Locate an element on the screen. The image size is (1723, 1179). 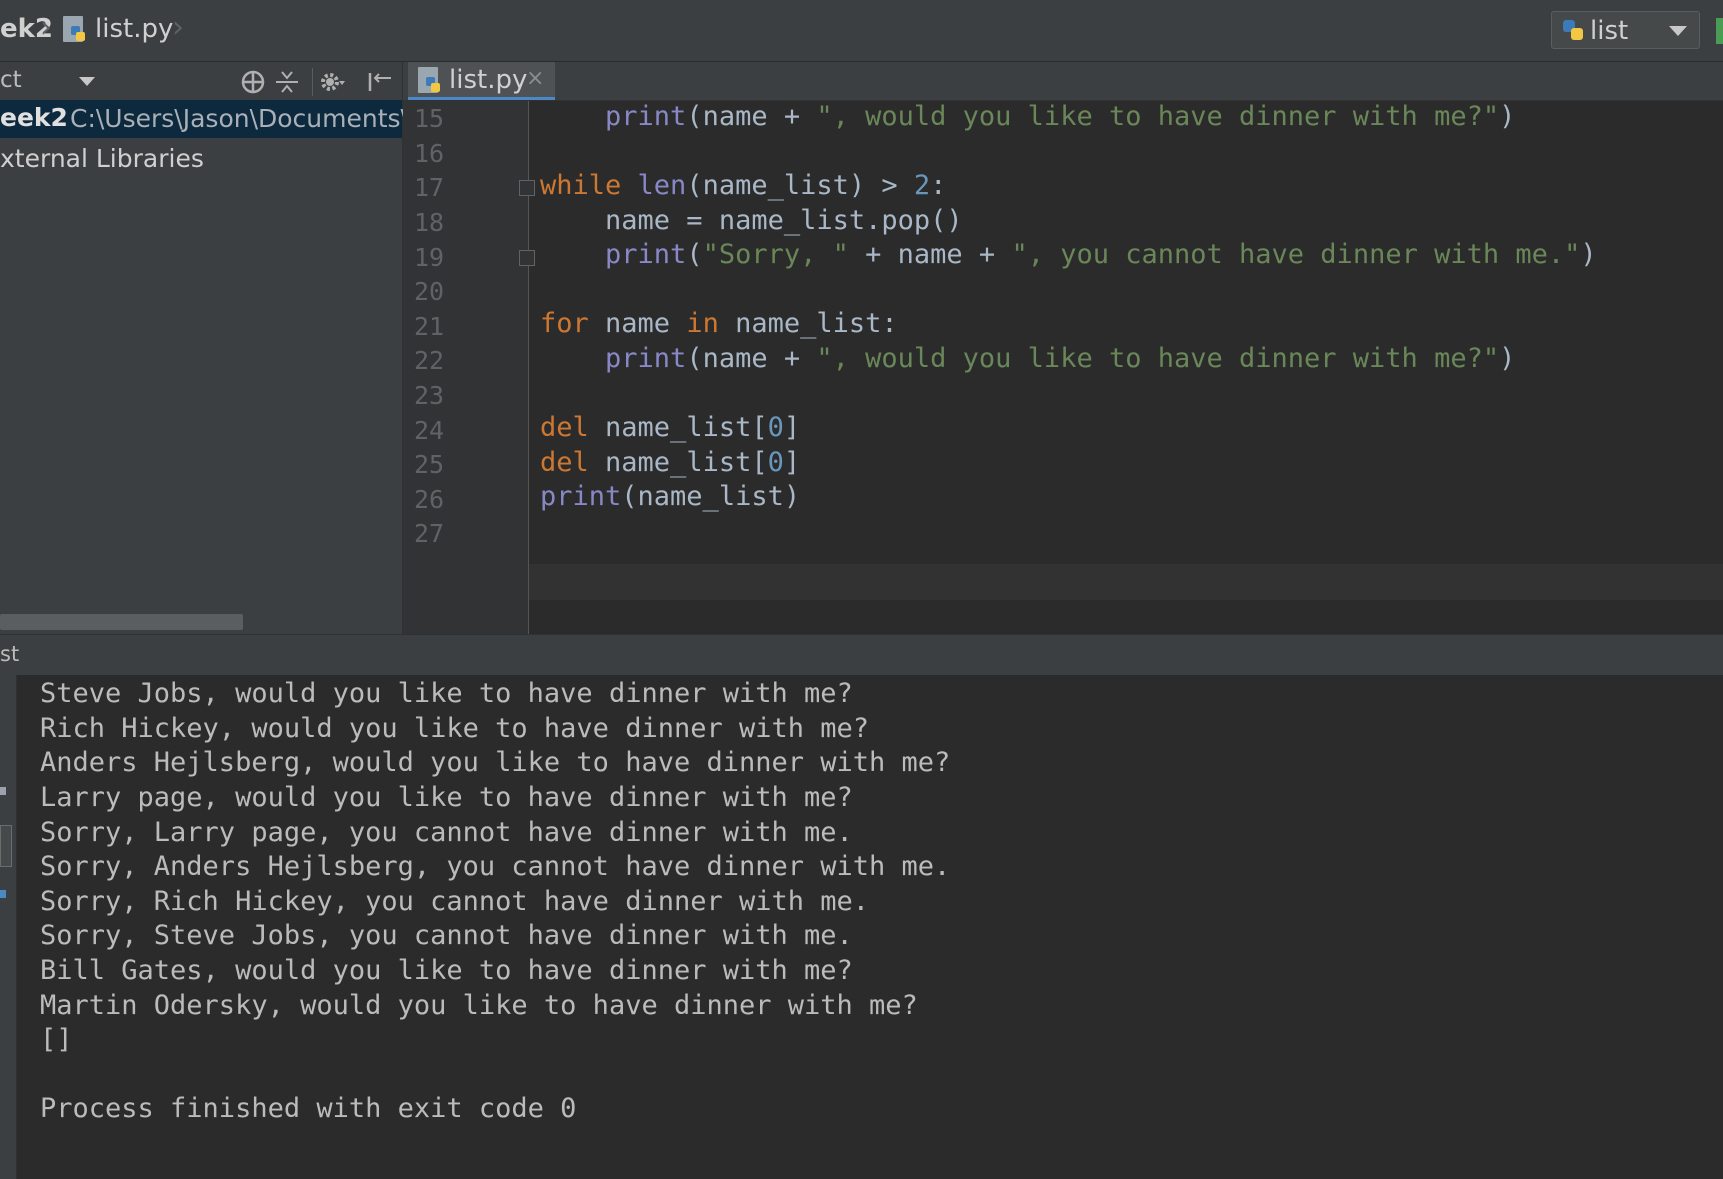
code-line-24: del name_list[0] is located at coordinates (670, 427).